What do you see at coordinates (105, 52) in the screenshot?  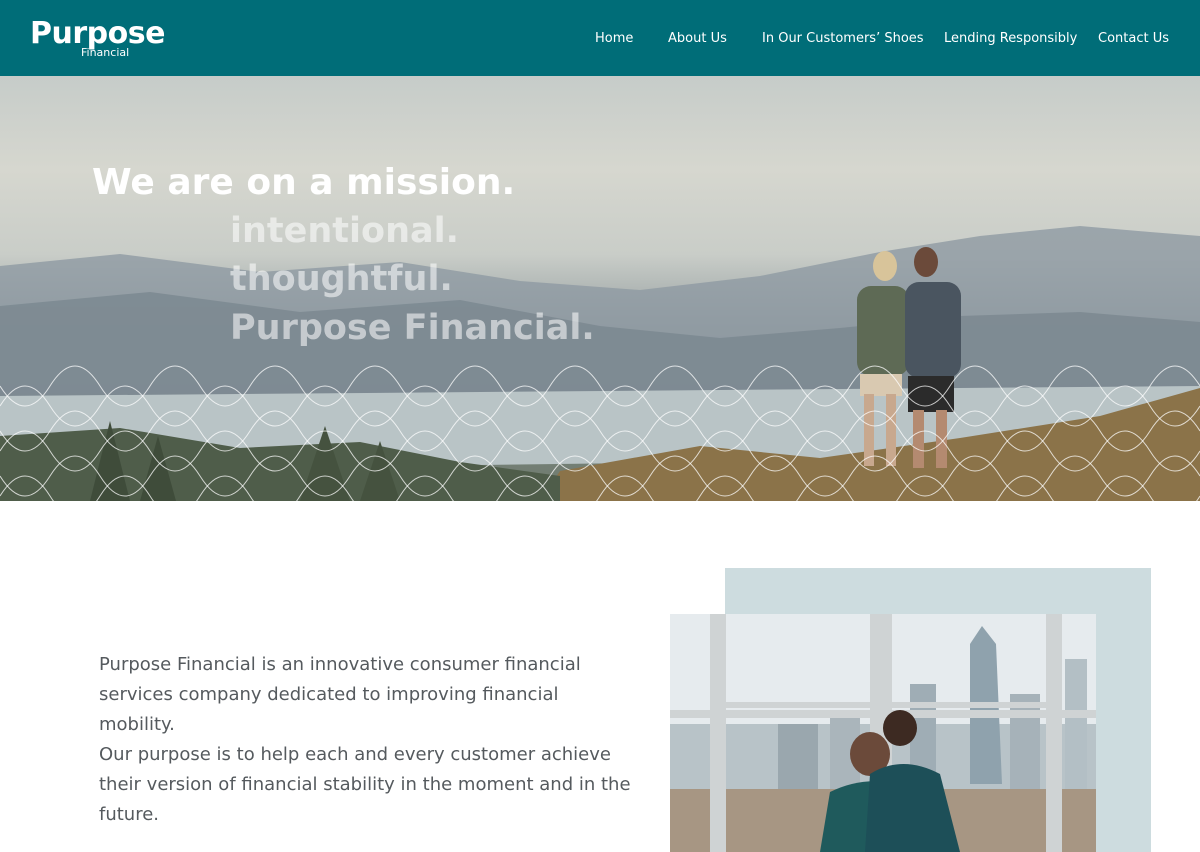 I see `logo-subtext: Financial` at bounding box center [105, 52].